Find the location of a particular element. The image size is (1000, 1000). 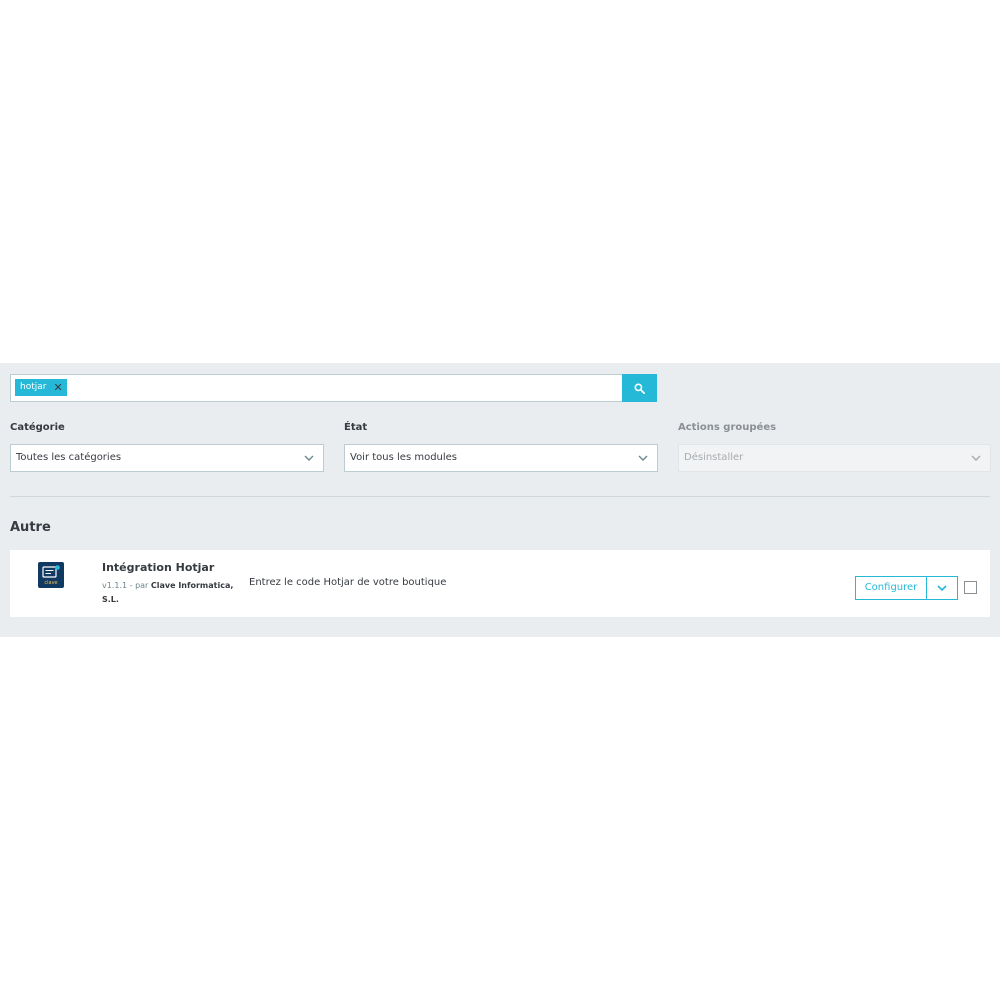

state-label: État is located at coordinates (356, 427).